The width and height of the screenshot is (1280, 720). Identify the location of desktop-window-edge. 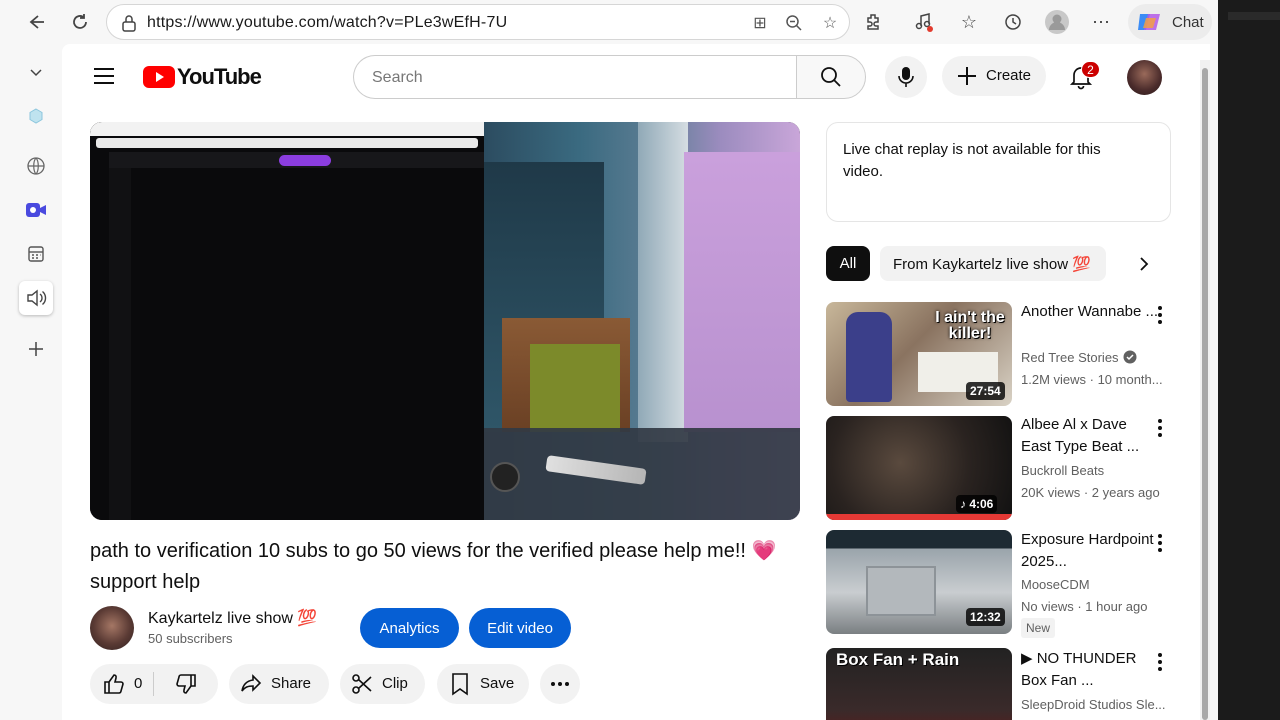
(1254, 16).